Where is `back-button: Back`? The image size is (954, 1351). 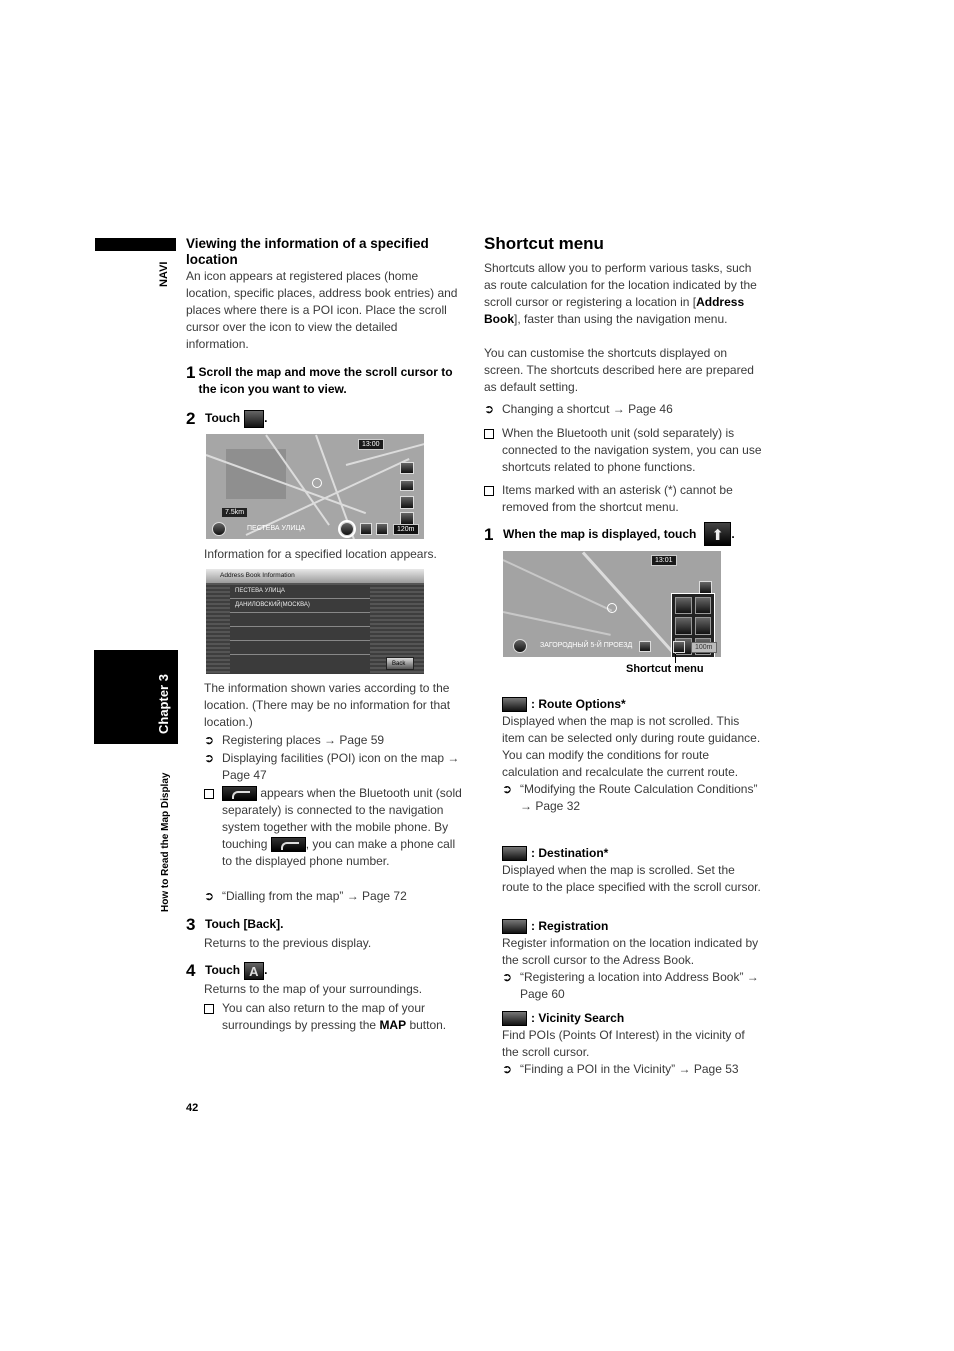
back-button: Back is located at coordinates (400, 663).